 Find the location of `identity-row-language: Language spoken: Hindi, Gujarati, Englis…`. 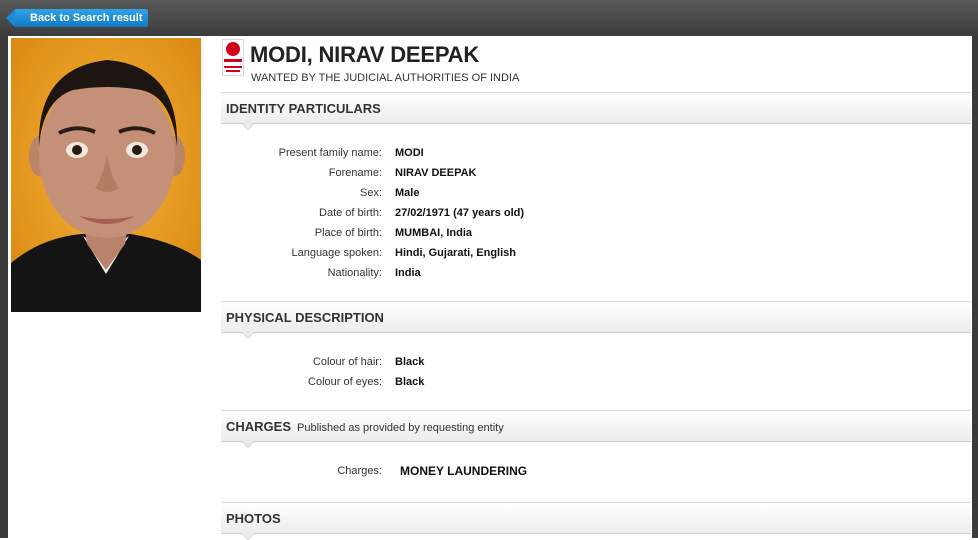

identity-row-language: Language spoken: Hindi, Gujarati, Englis… is located at coordinates (595, 253).